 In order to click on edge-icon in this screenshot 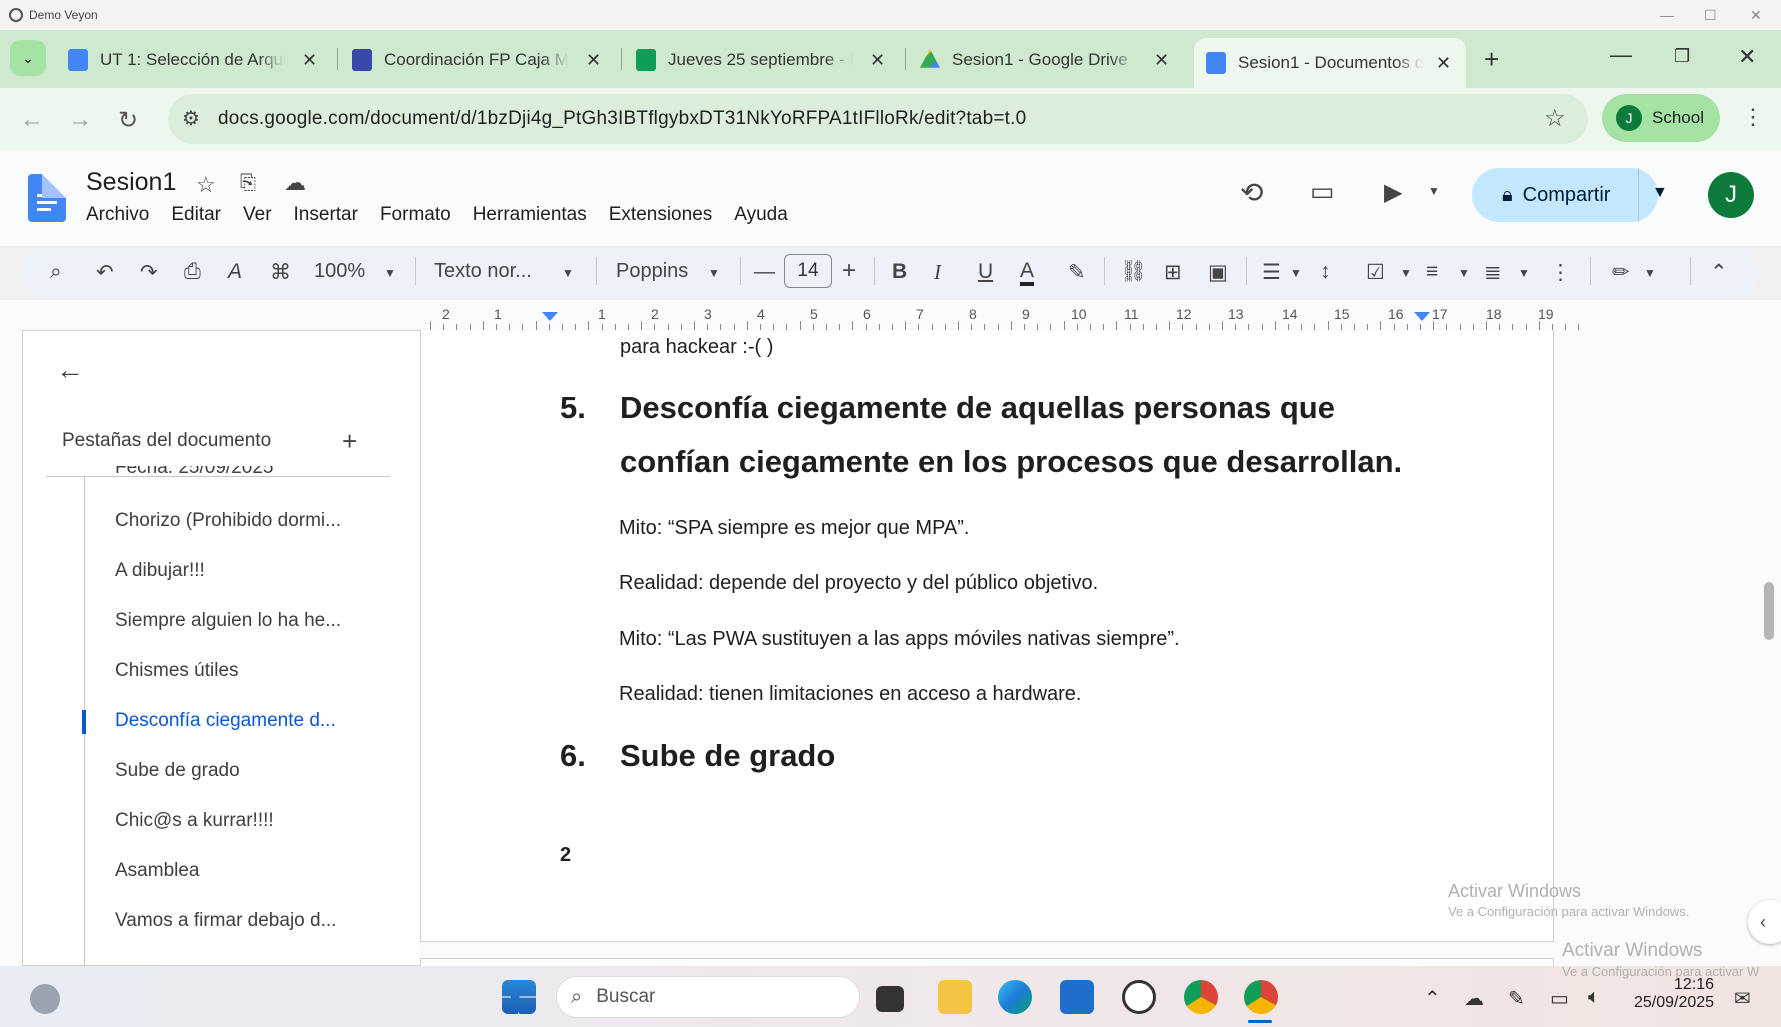, I will do `click(1015, 997)`.